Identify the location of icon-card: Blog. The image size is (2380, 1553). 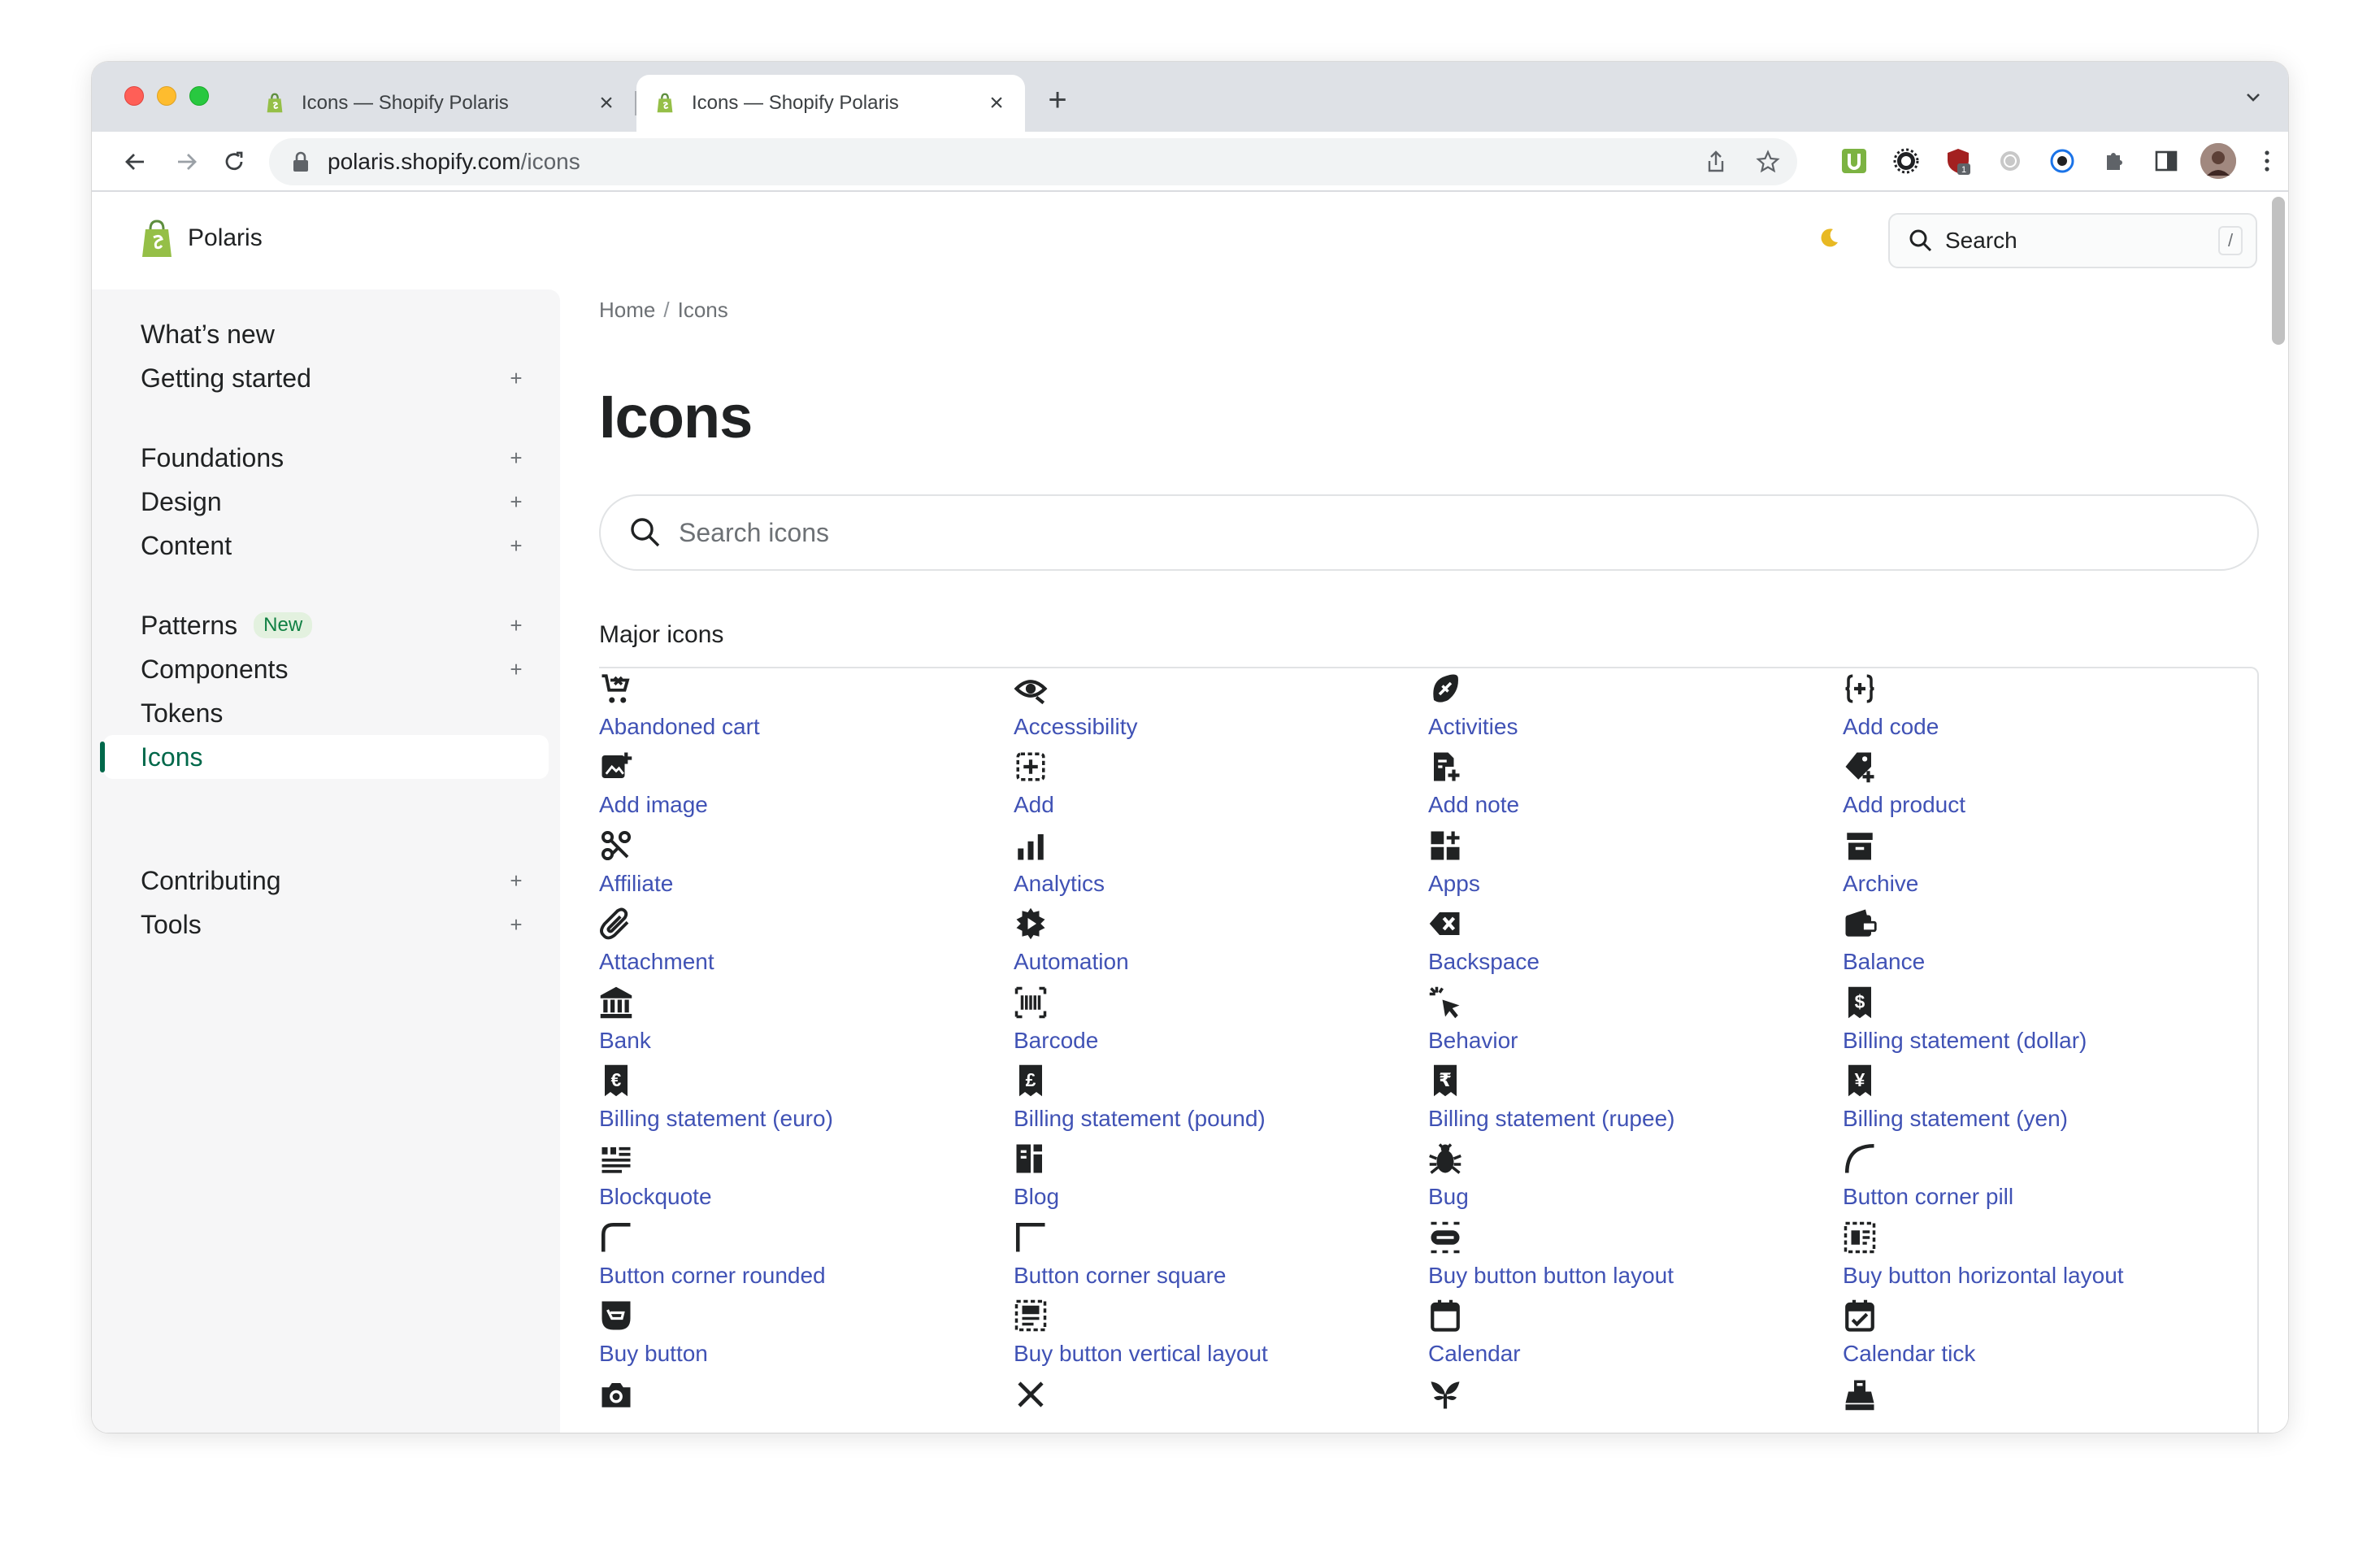
(1221, 1181).